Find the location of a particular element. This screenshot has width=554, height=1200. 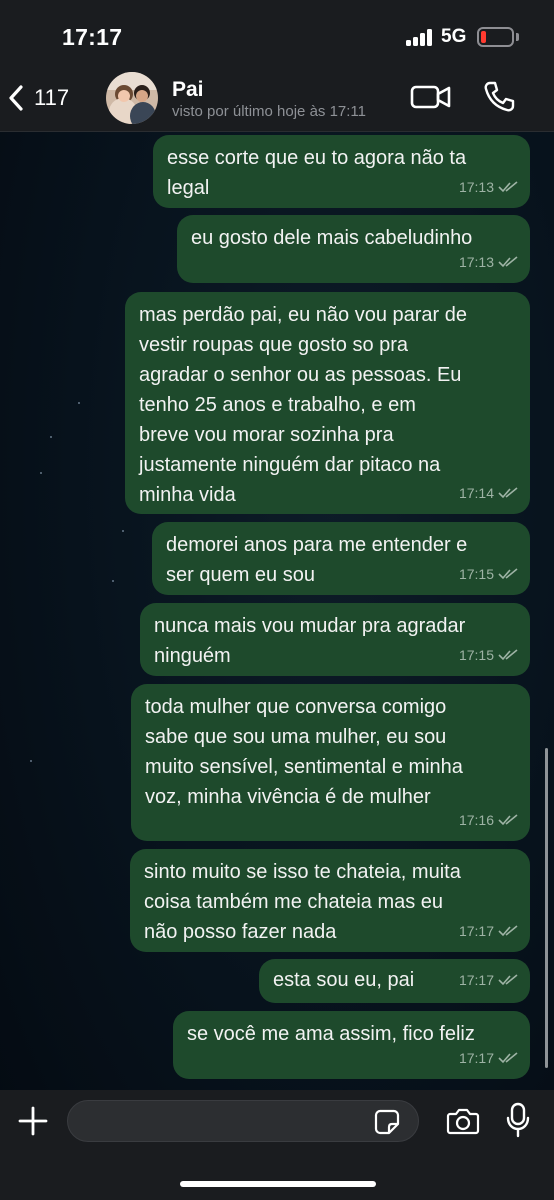

message-line: sabe que sou uma mulher, eu sou is located at coordinates (296, 737).